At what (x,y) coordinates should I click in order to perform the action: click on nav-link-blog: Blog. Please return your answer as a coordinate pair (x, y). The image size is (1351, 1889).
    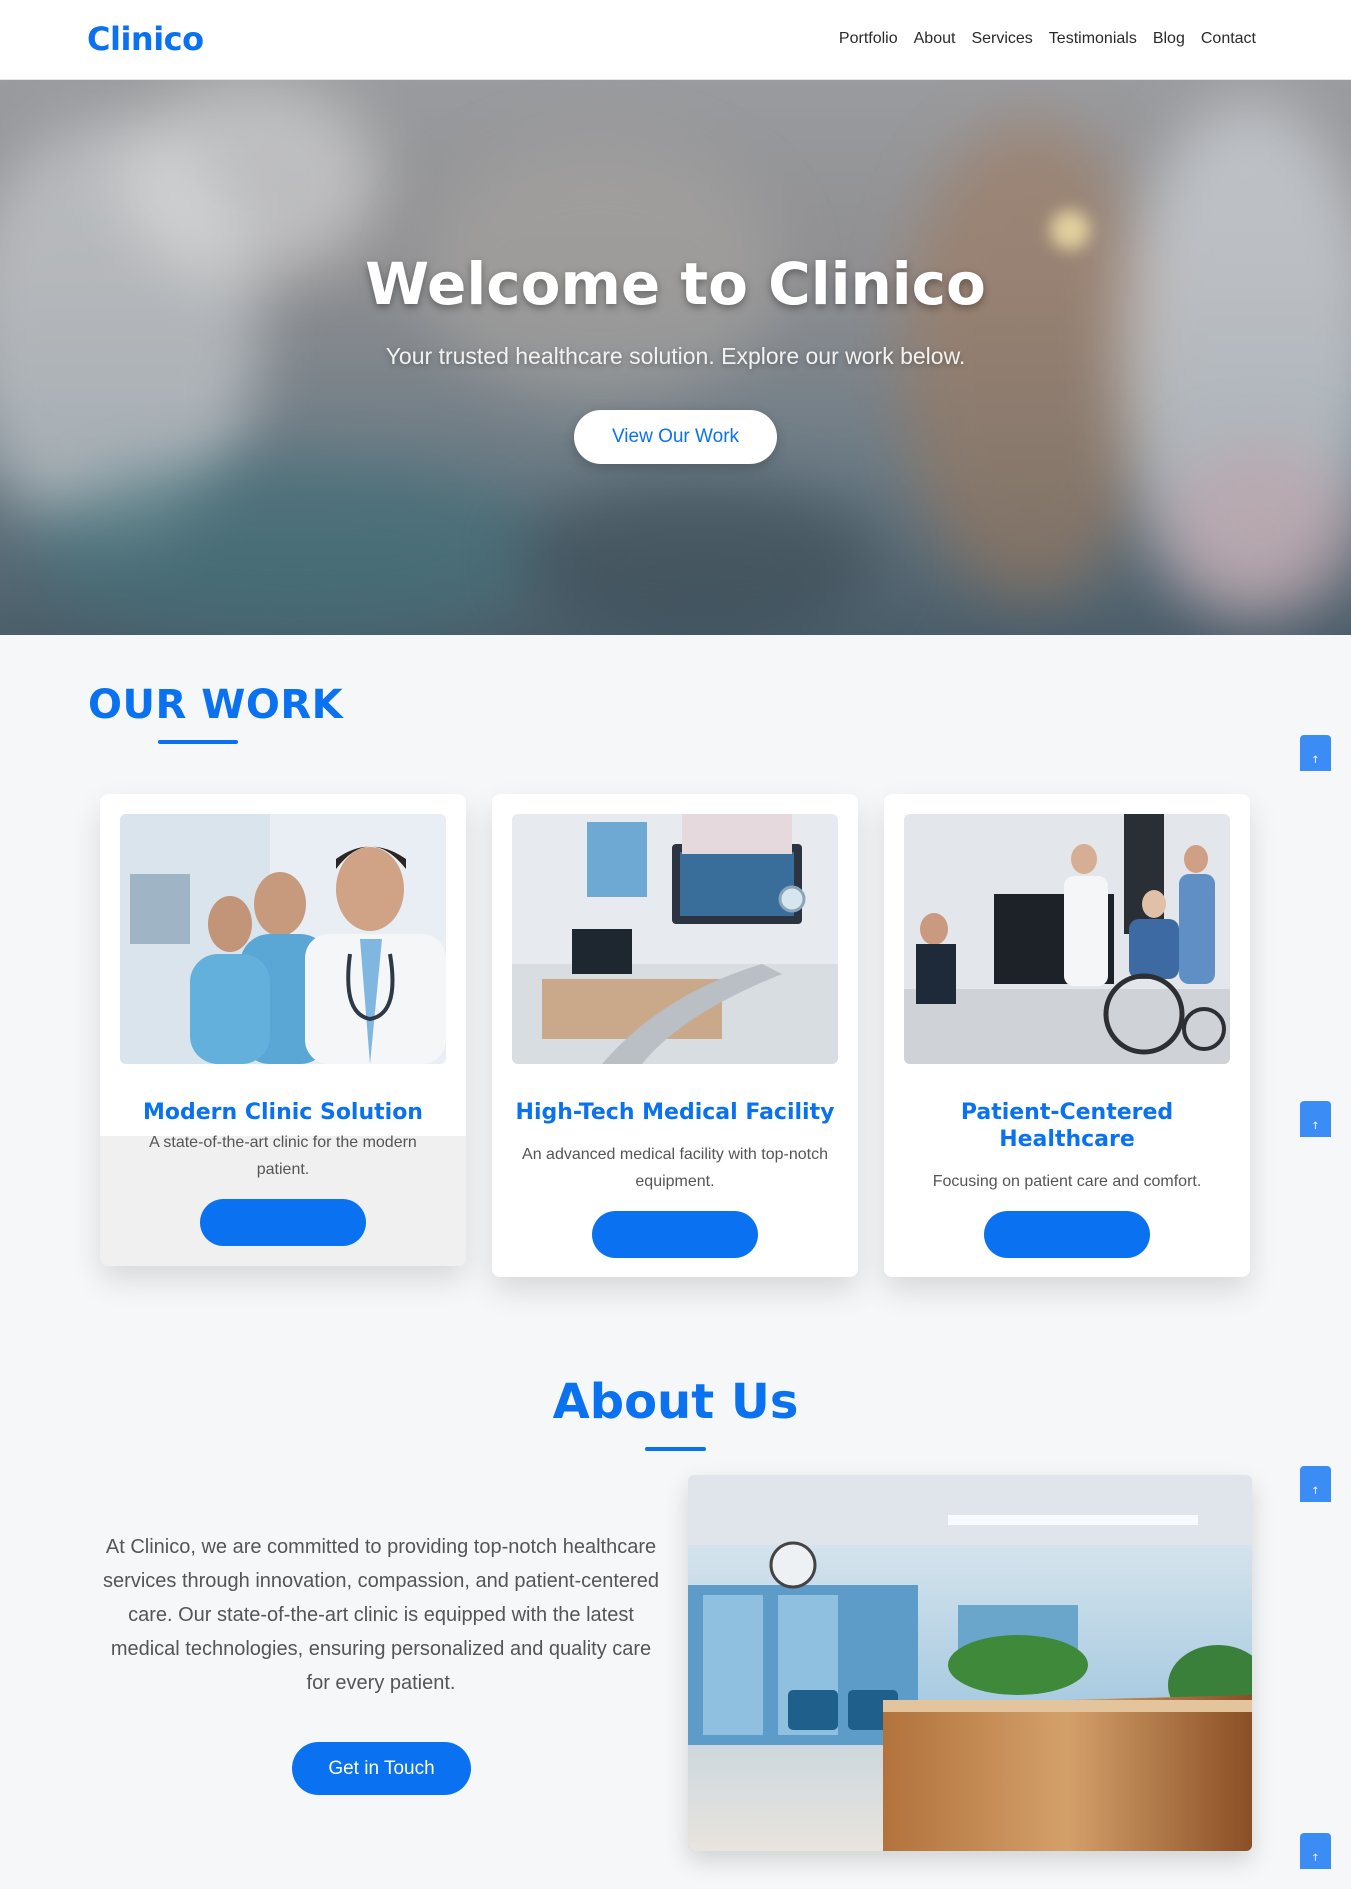
    Looking at the image, I should click on (1169, 39).